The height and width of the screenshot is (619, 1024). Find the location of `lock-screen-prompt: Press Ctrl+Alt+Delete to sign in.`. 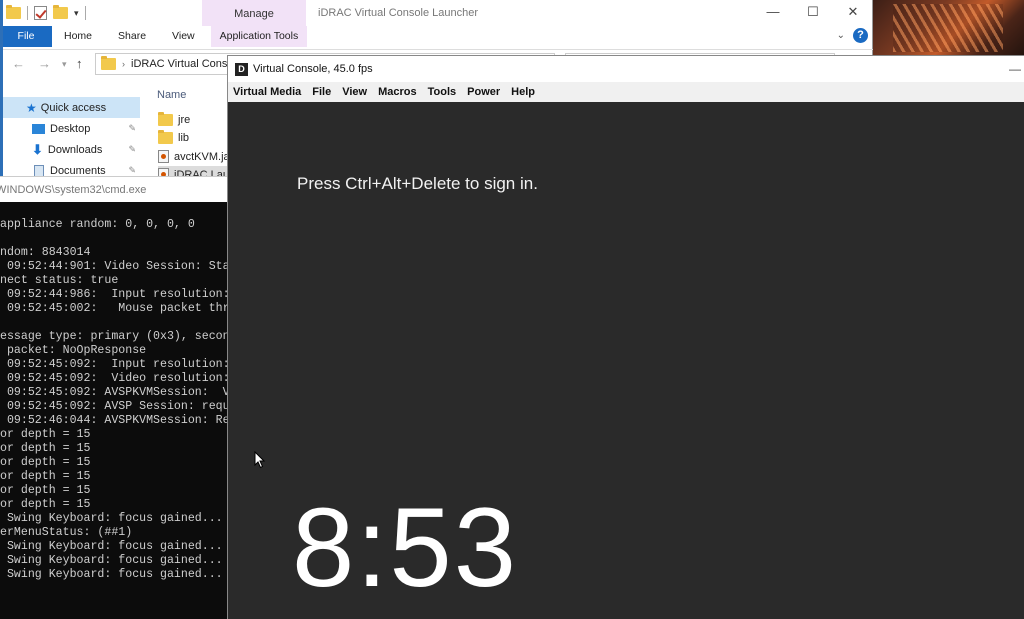

lock-screen-prompt: Press Ctrl+Alt+Delete to sign in. is located at coordinates (417, 183).